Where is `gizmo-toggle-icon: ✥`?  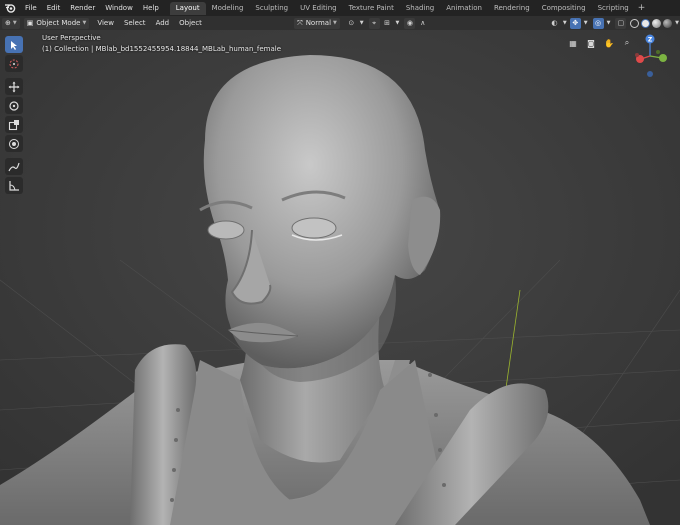 gizmo-toggle-icon: ✥ is located at coordinates (575, 23).